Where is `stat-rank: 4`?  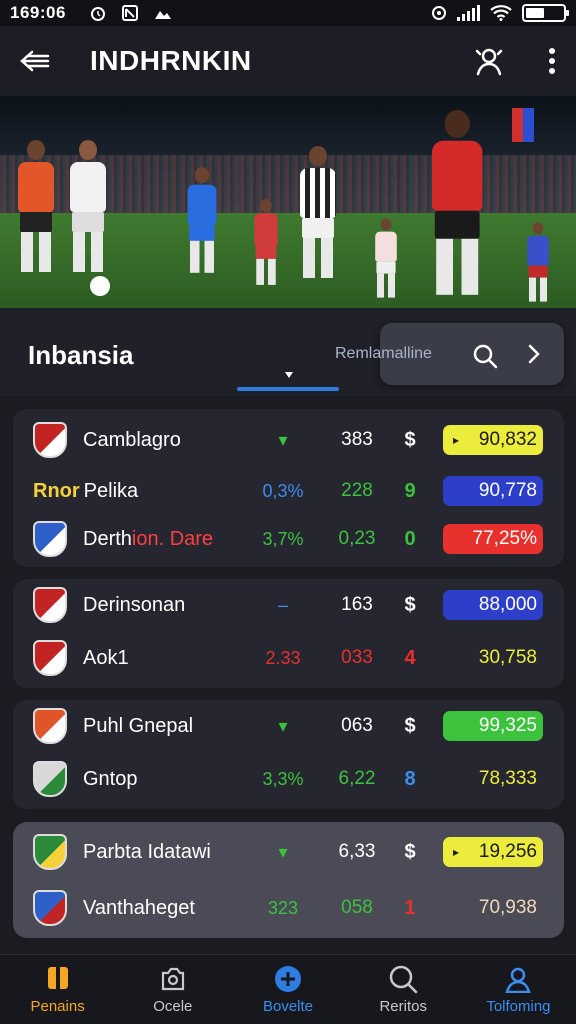
stat-rank: 4 is located at coordinates (410, 657).